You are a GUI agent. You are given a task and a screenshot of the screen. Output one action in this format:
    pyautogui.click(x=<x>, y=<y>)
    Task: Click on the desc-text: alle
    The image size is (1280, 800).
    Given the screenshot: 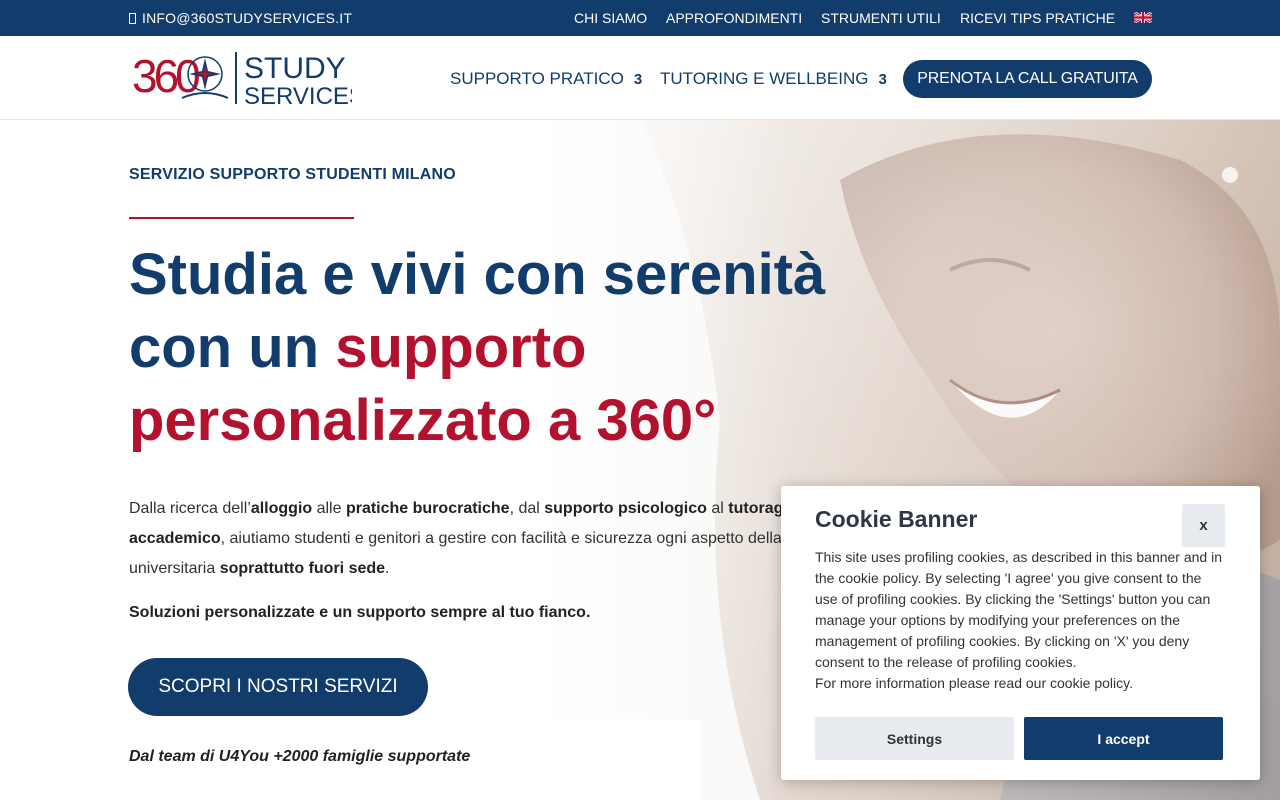 What is the action you would take?
    pyautogui.click(x=329, y=508)
    